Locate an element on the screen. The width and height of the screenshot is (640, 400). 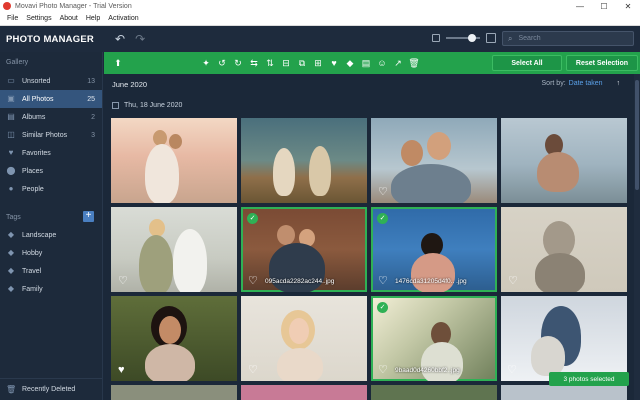
photo-filename: 095acda2282ac244..jpg is located at coordinates (300, 281).